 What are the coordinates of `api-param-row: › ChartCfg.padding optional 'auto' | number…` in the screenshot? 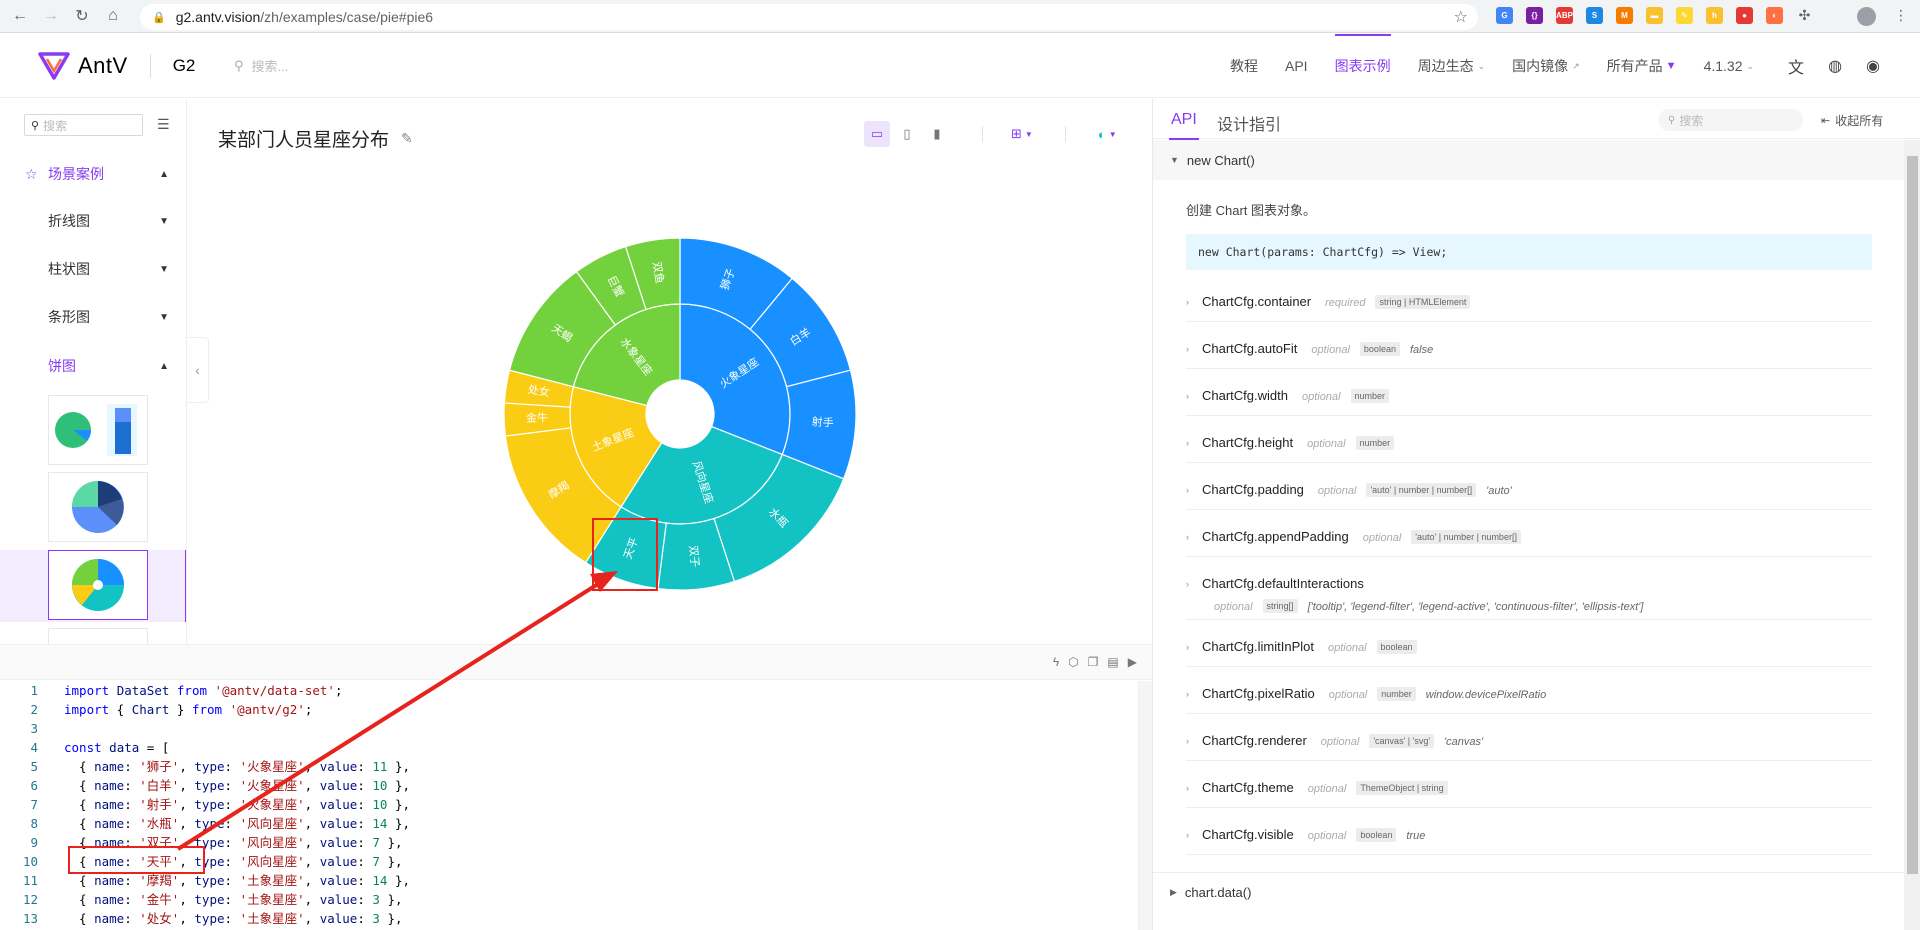 It's located at (1529, 490).